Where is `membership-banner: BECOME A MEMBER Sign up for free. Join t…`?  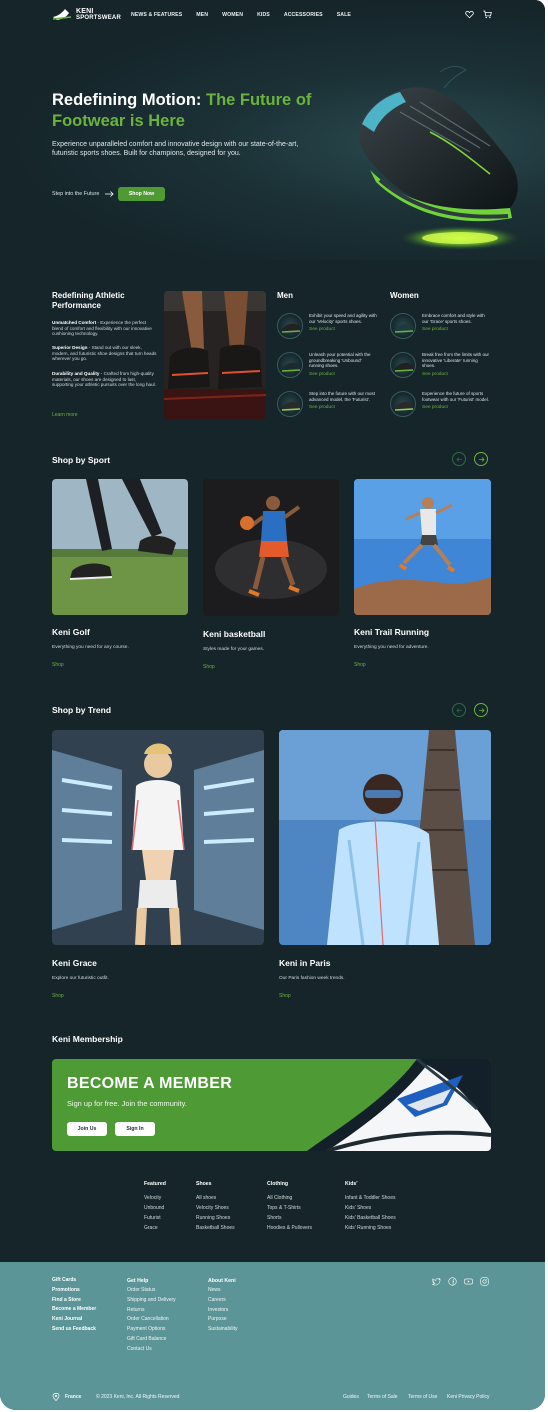 membership-banner: BECOME A MEMBER Sign up for free. Join t… is located at coordinates (271, 1105).